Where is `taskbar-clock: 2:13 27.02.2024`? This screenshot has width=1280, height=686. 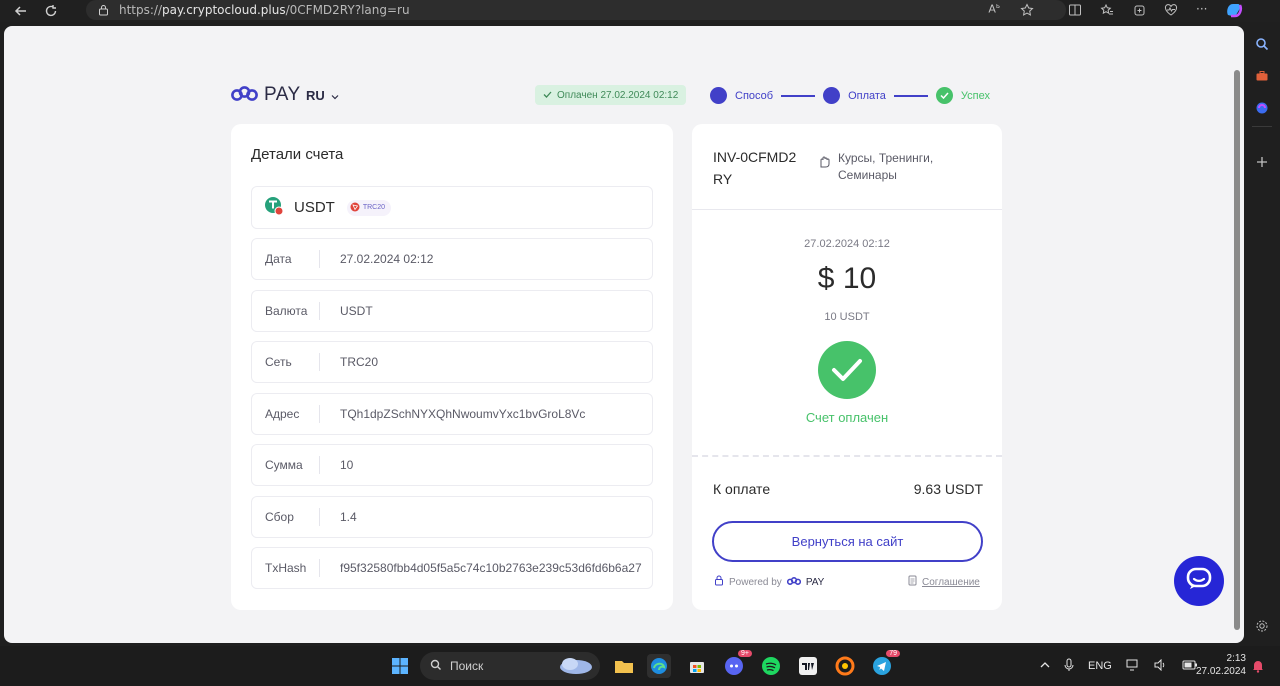
taskbar-clock: 2:13 27.02.2024 is located at coordinates (1218, 665).